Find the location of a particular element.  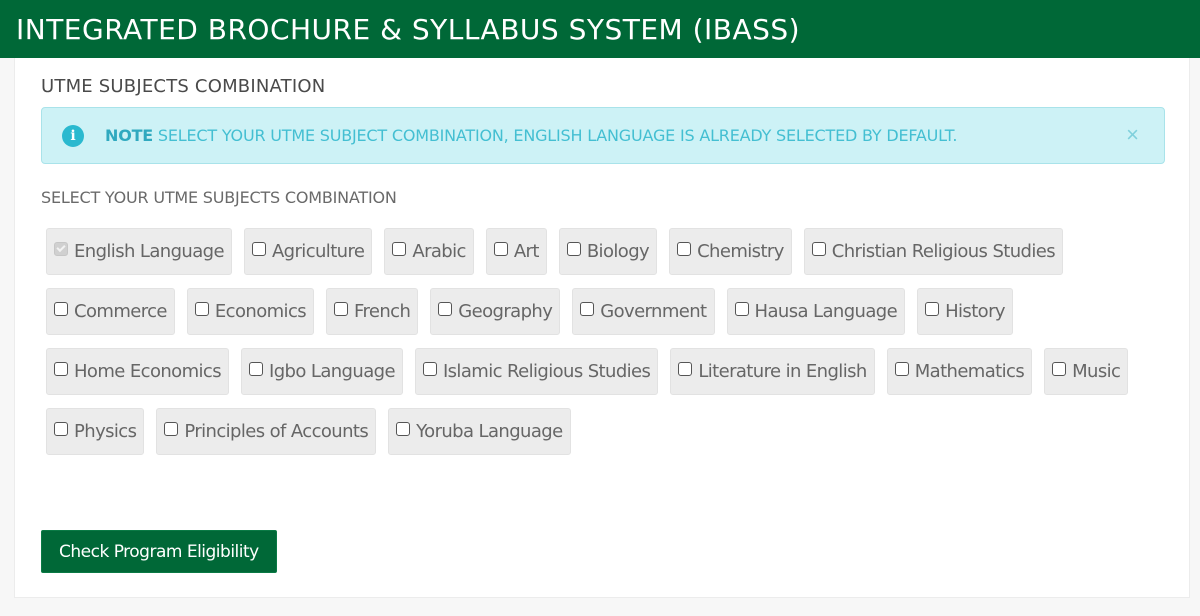

subject-option: Government is located at coordinates (643, 311).